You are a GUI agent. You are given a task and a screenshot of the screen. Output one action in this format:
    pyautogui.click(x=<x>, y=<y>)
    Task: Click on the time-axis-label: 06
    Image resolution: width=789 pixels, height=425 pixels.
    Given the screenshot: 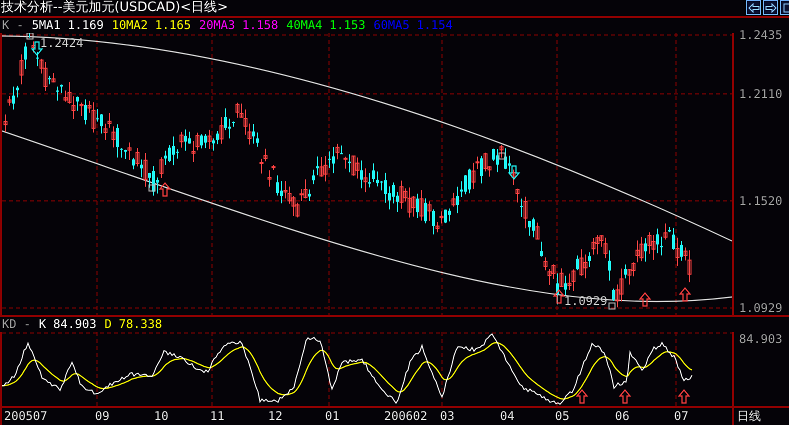 What is the action you would take?
    pyautogui.click(x=622, y=416)
    